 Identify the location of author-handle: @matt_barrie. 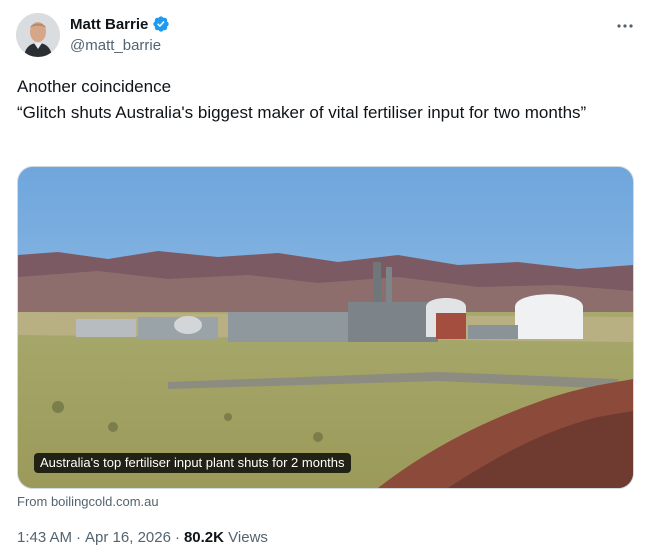
(115, 45).